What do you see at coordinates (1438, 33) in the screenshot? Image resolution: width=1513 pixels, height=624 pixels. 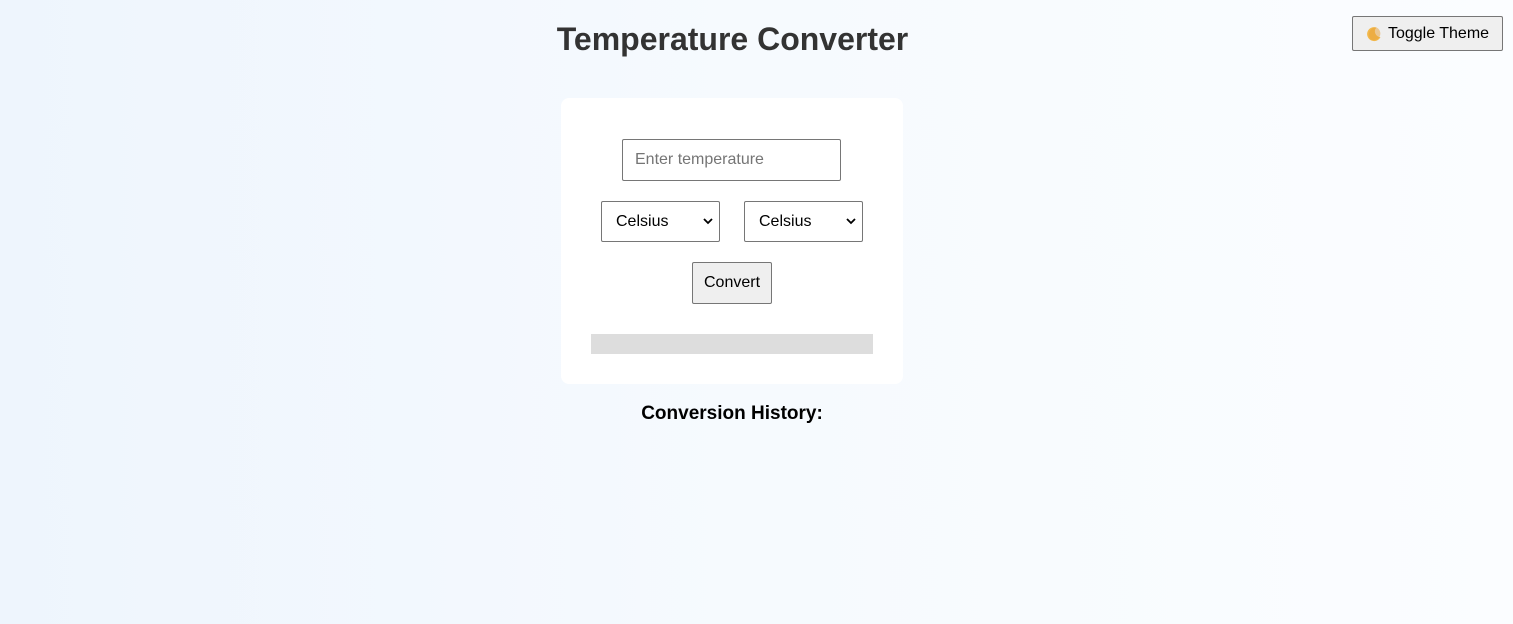 I see `toggle-theme-label: Toggle Theme` at bounding box center [1438, 33].